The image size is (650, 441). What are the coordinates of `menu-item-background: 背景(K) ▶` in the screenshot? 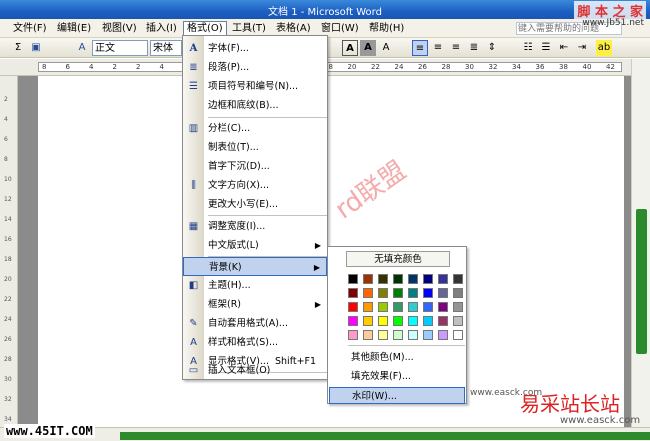 It's located at (255, 266).